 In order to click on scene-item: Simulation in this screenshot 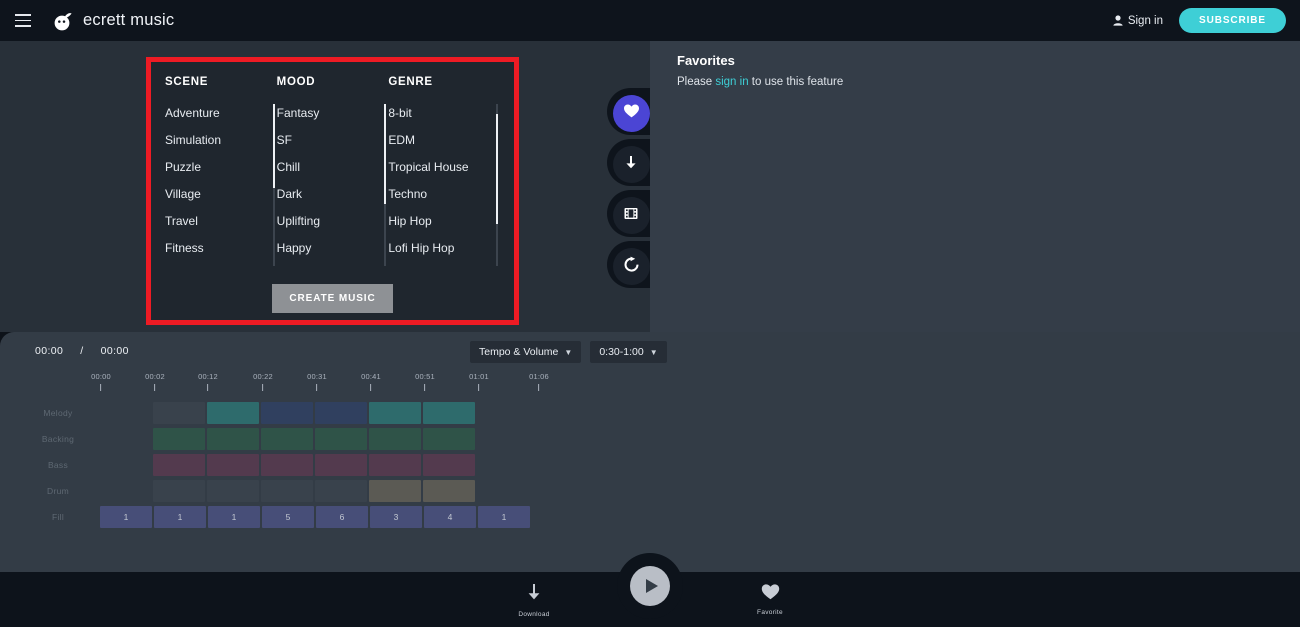, I will do `click(216, 140)`.